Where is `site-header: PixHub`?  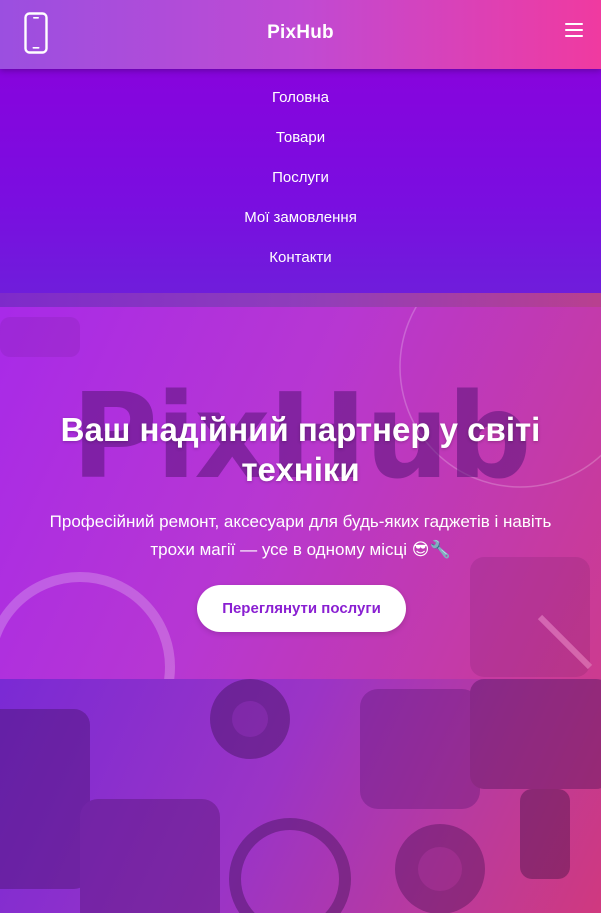 site-header: PixHub is located at coordinates (300, 34).